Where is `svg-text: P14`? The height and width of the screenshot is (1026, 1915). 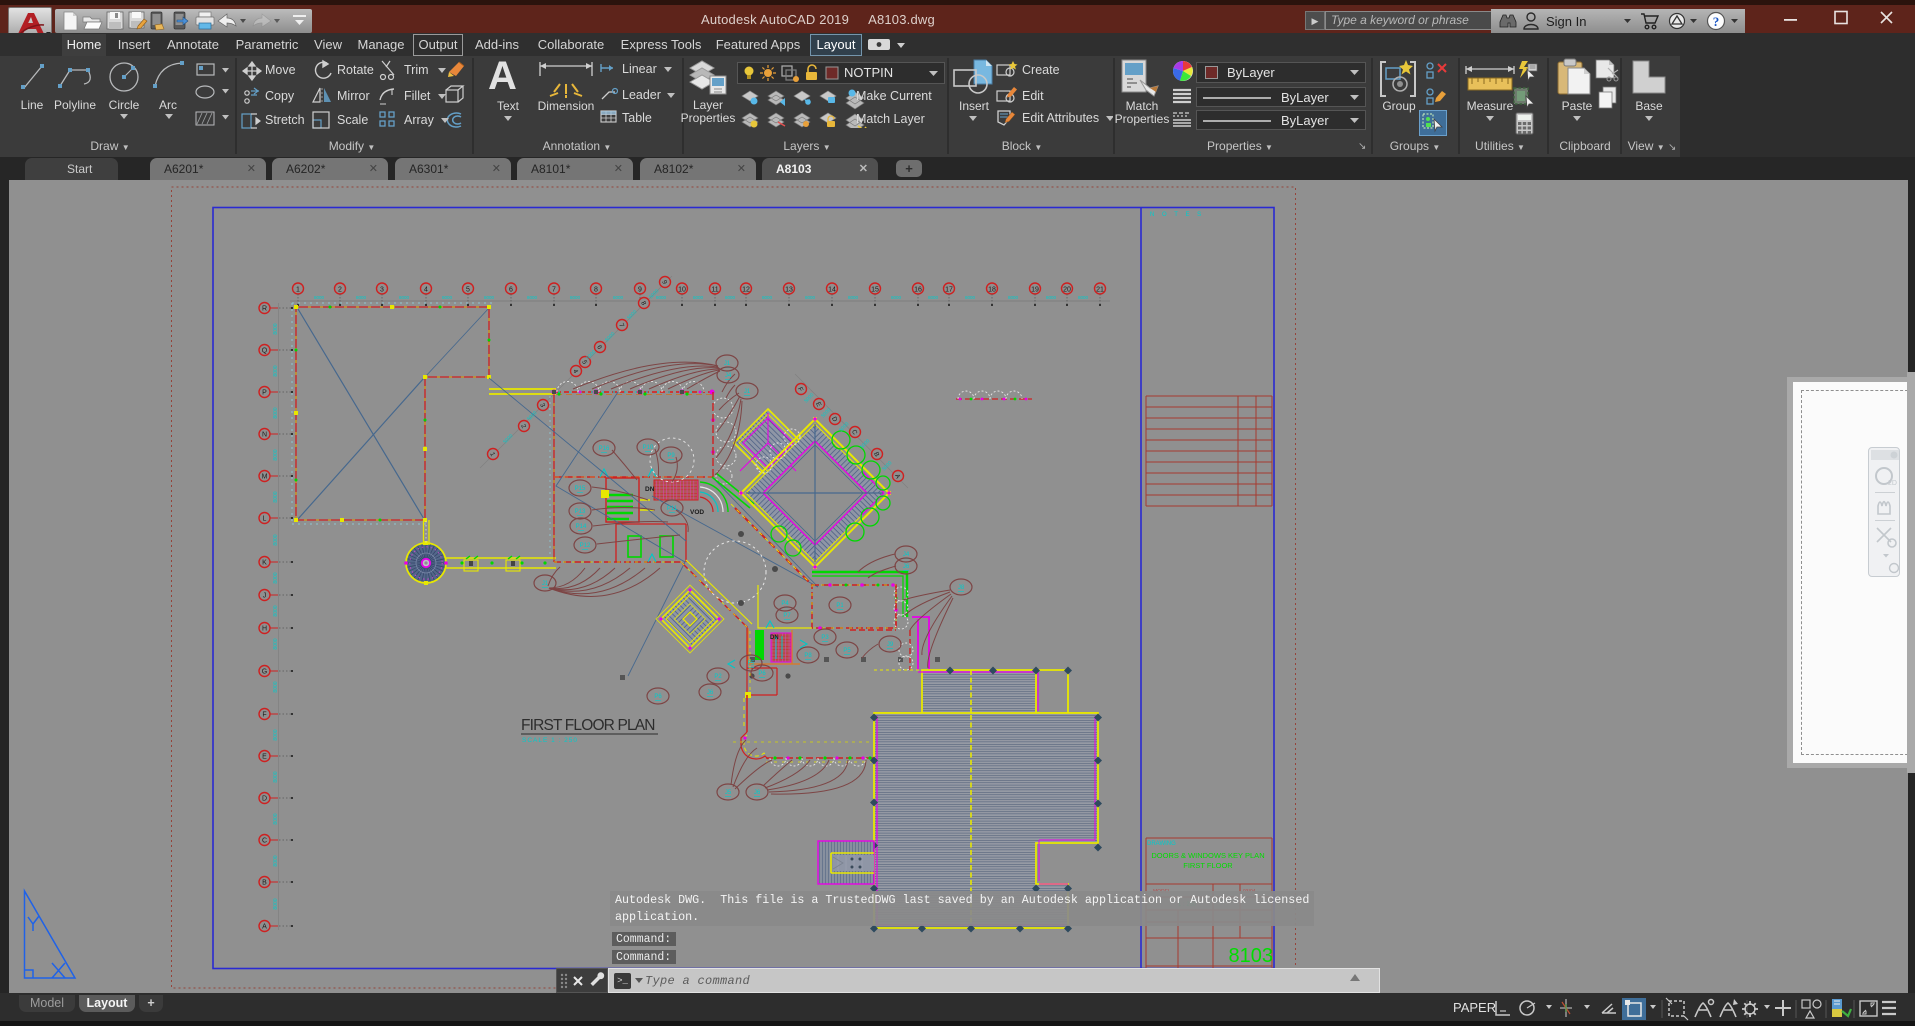 svg-text: P14 is located at coordinates (581, 527).